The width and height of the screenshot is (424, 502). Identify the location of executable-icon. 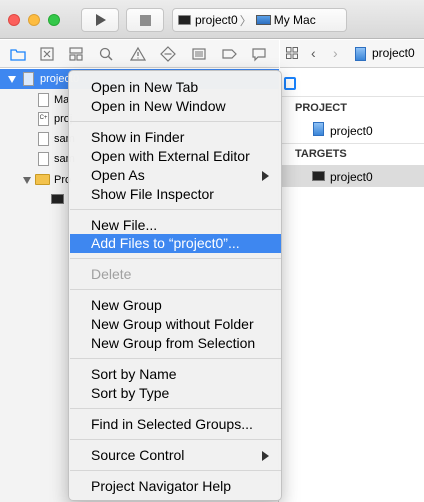
(57, 199).